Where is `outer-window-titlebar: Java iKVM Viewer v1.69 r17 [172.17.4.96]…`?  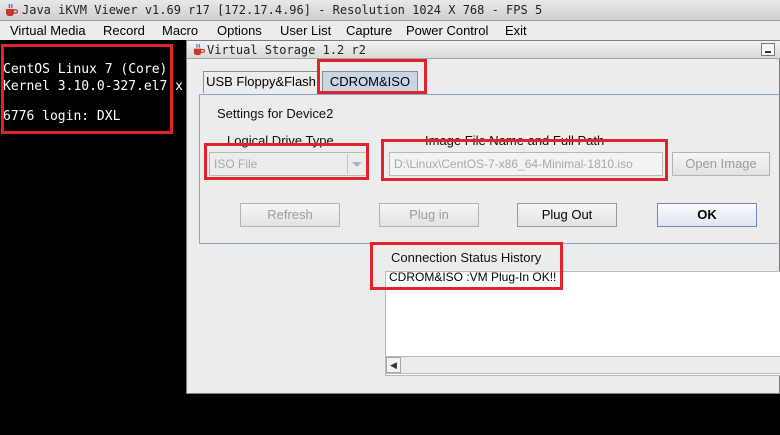 outer-window-titlebar: Java iKVM Viewer v1.69 r17 [172.17.4.96]… is located at coordinates (390, 10).